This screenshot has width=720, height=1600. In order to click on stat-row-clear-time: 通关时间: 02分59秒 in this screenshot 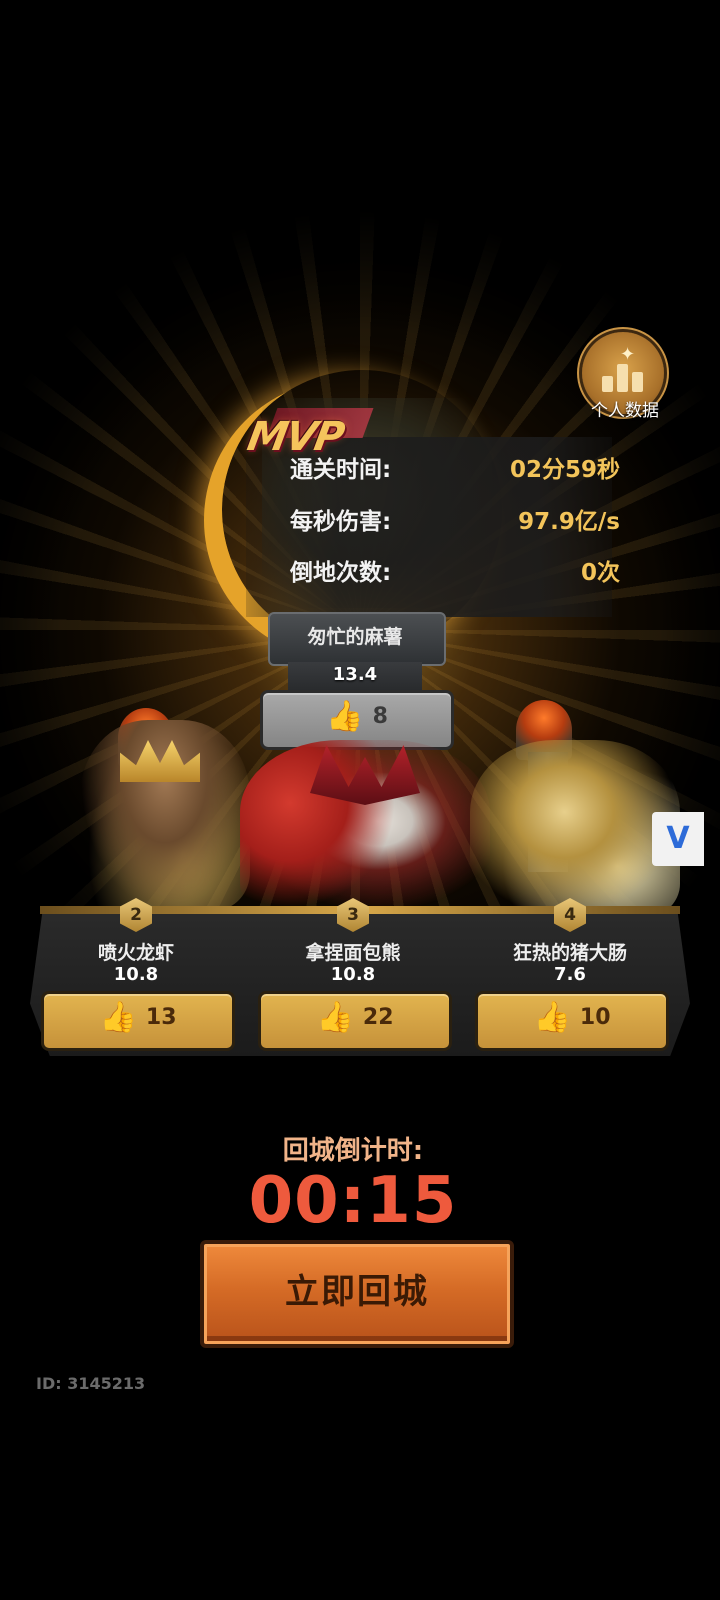, I will do `click(455, 470)`.